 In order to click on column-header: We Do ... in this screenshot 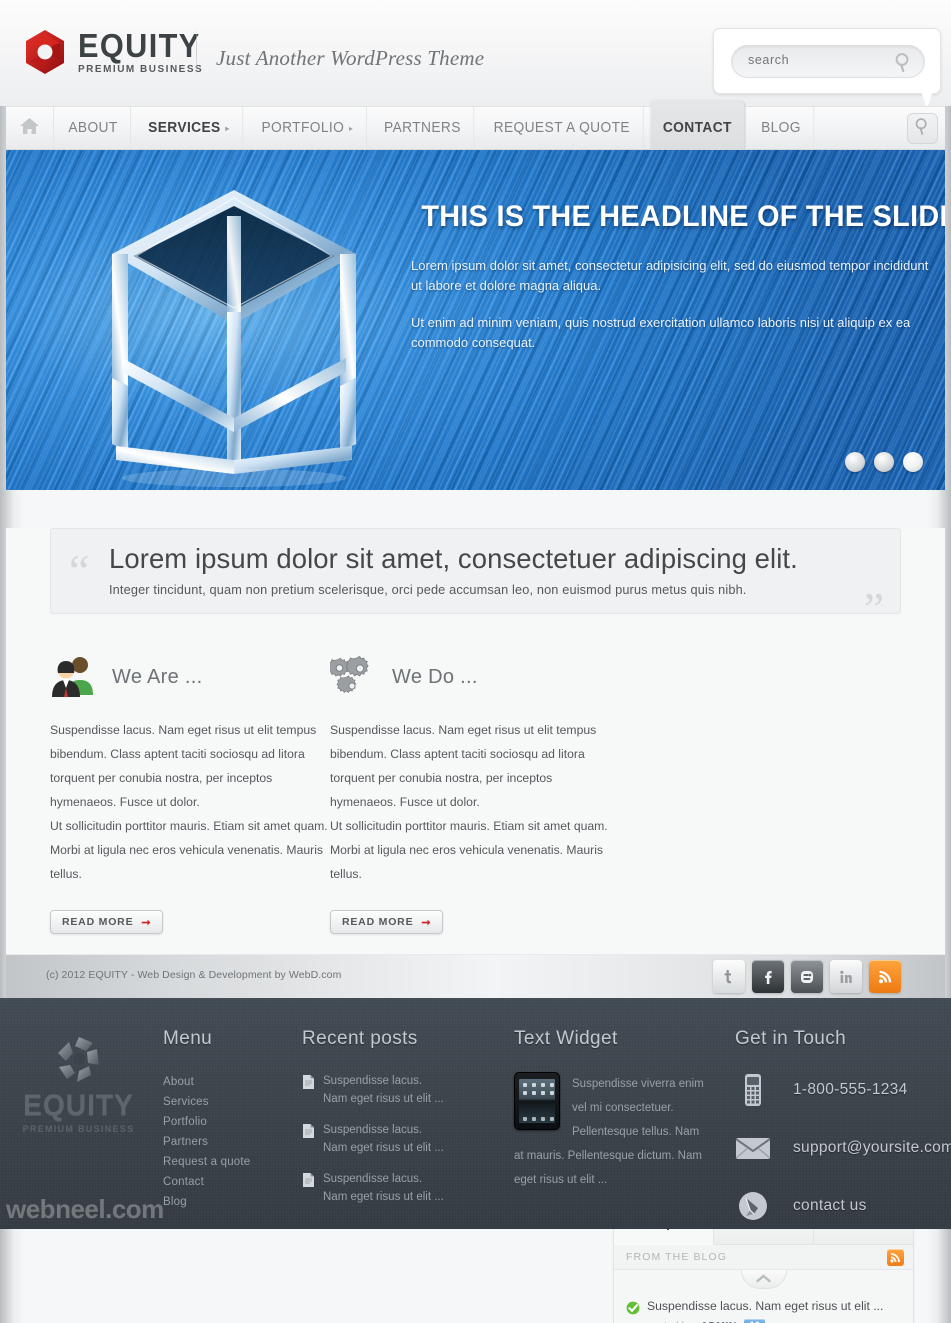, I will do `click(468, 677)`.